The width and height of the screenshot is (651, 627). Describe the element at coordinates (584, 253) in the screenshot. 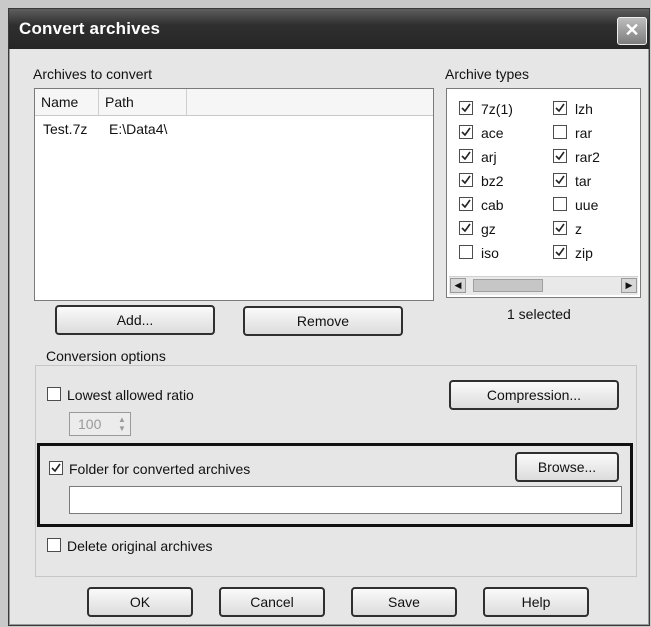

I see `archive-type-label: zip` at that location.